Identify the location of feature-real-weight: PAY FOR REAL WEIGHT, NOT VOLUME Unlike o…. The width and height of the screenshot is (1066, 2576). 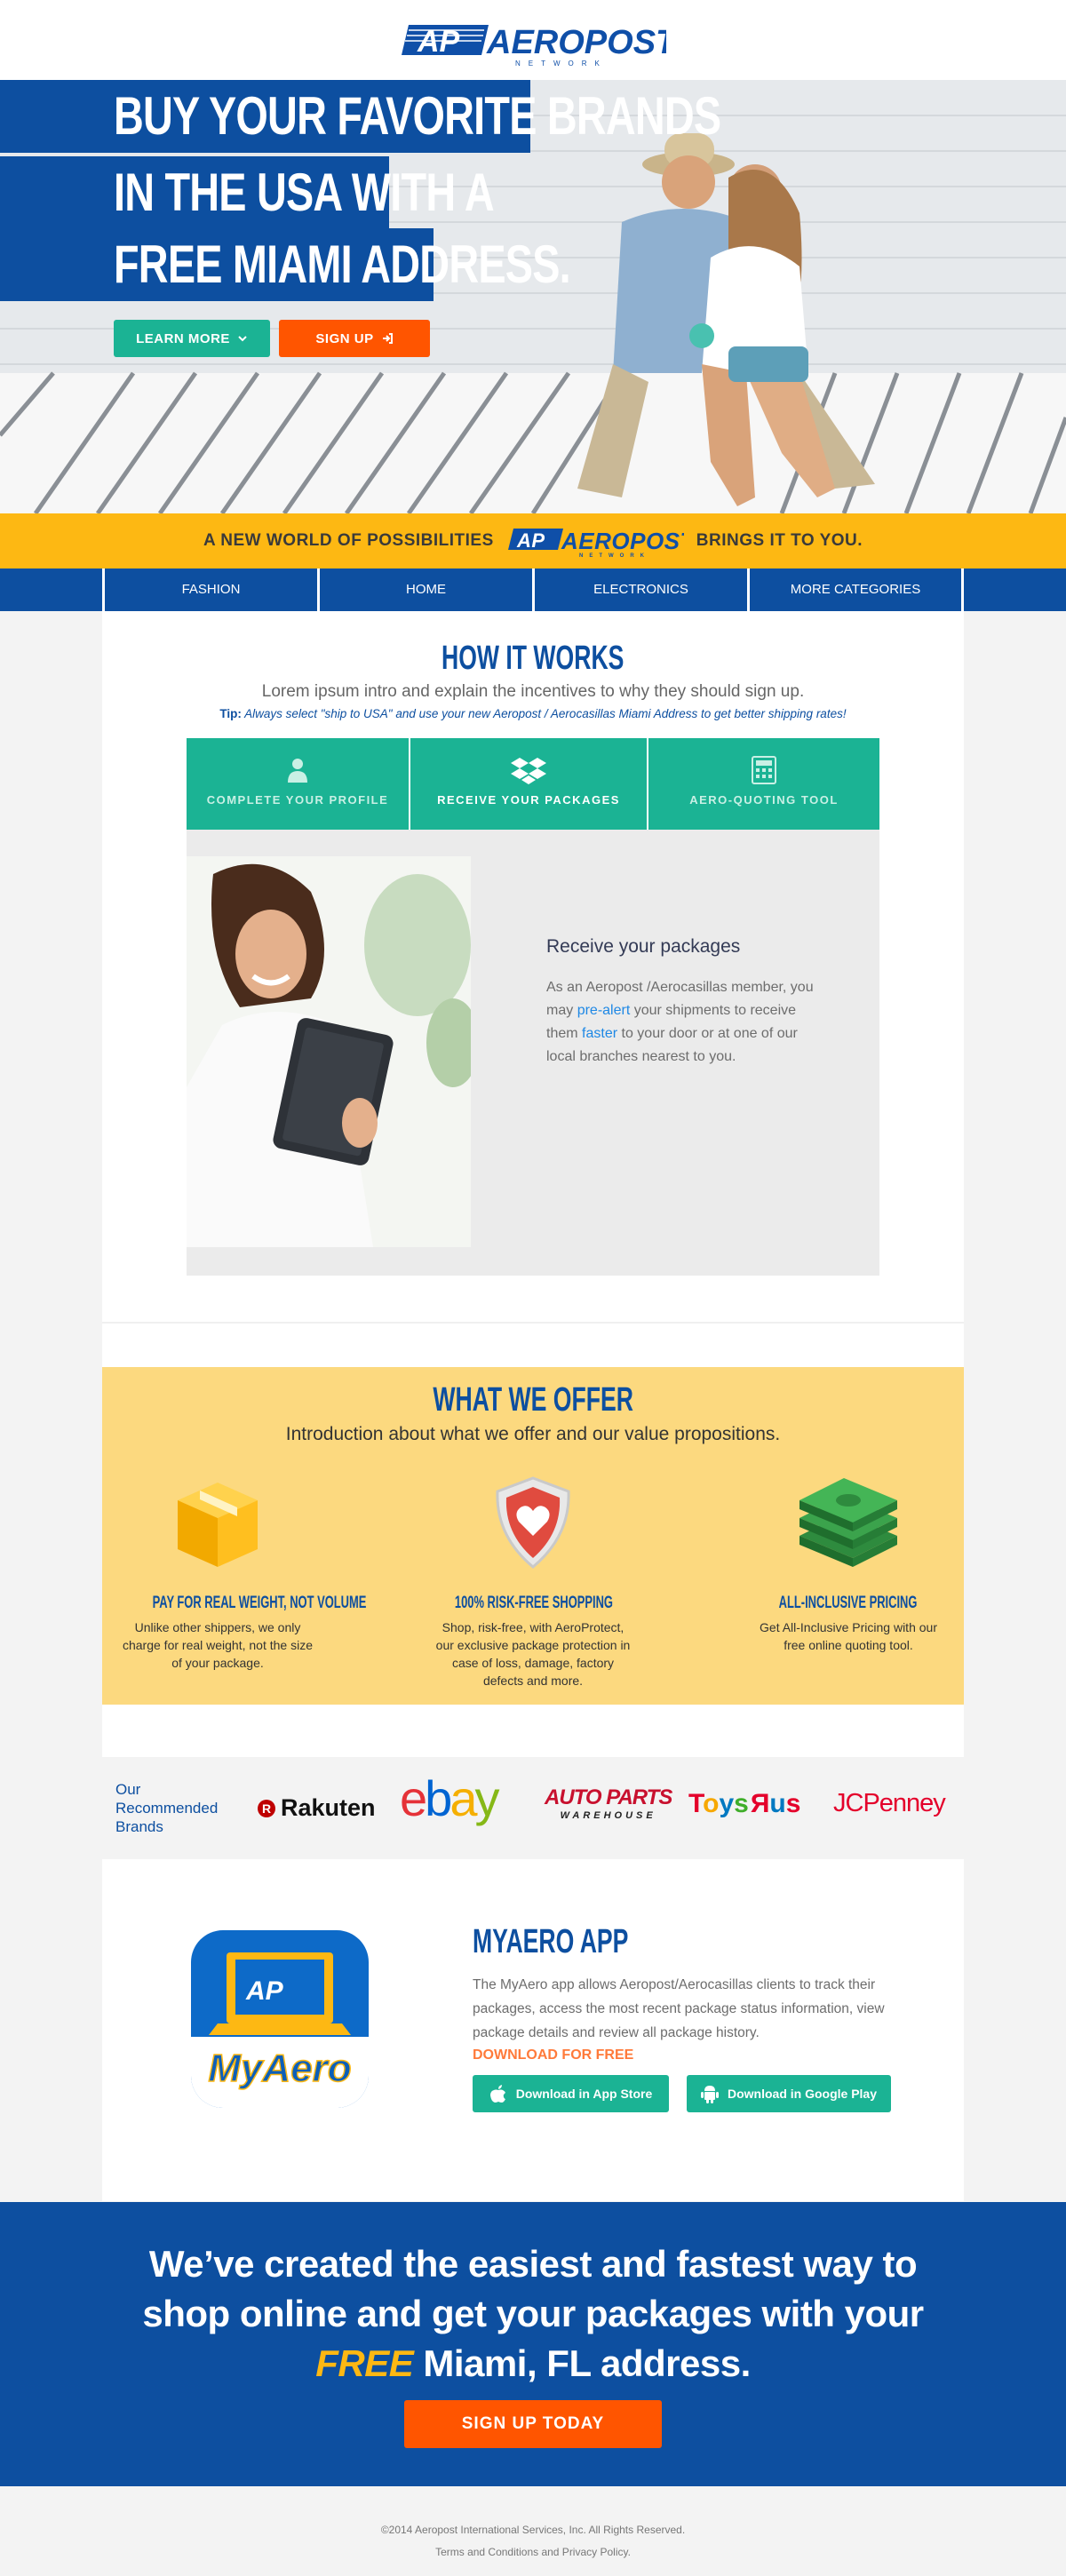
(234, 1570).